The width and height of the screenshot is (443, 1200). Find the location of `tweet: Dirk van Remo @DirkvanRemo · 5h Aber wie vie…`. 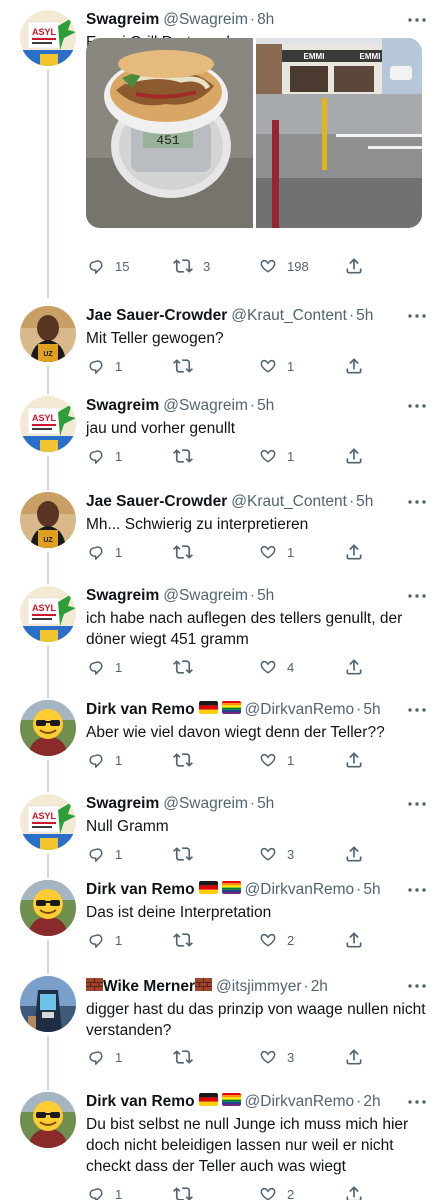

tweet: Dirk van Remo @DirkvanRemo · 5h Aber wie vie… is located at coordinates (221, 741).